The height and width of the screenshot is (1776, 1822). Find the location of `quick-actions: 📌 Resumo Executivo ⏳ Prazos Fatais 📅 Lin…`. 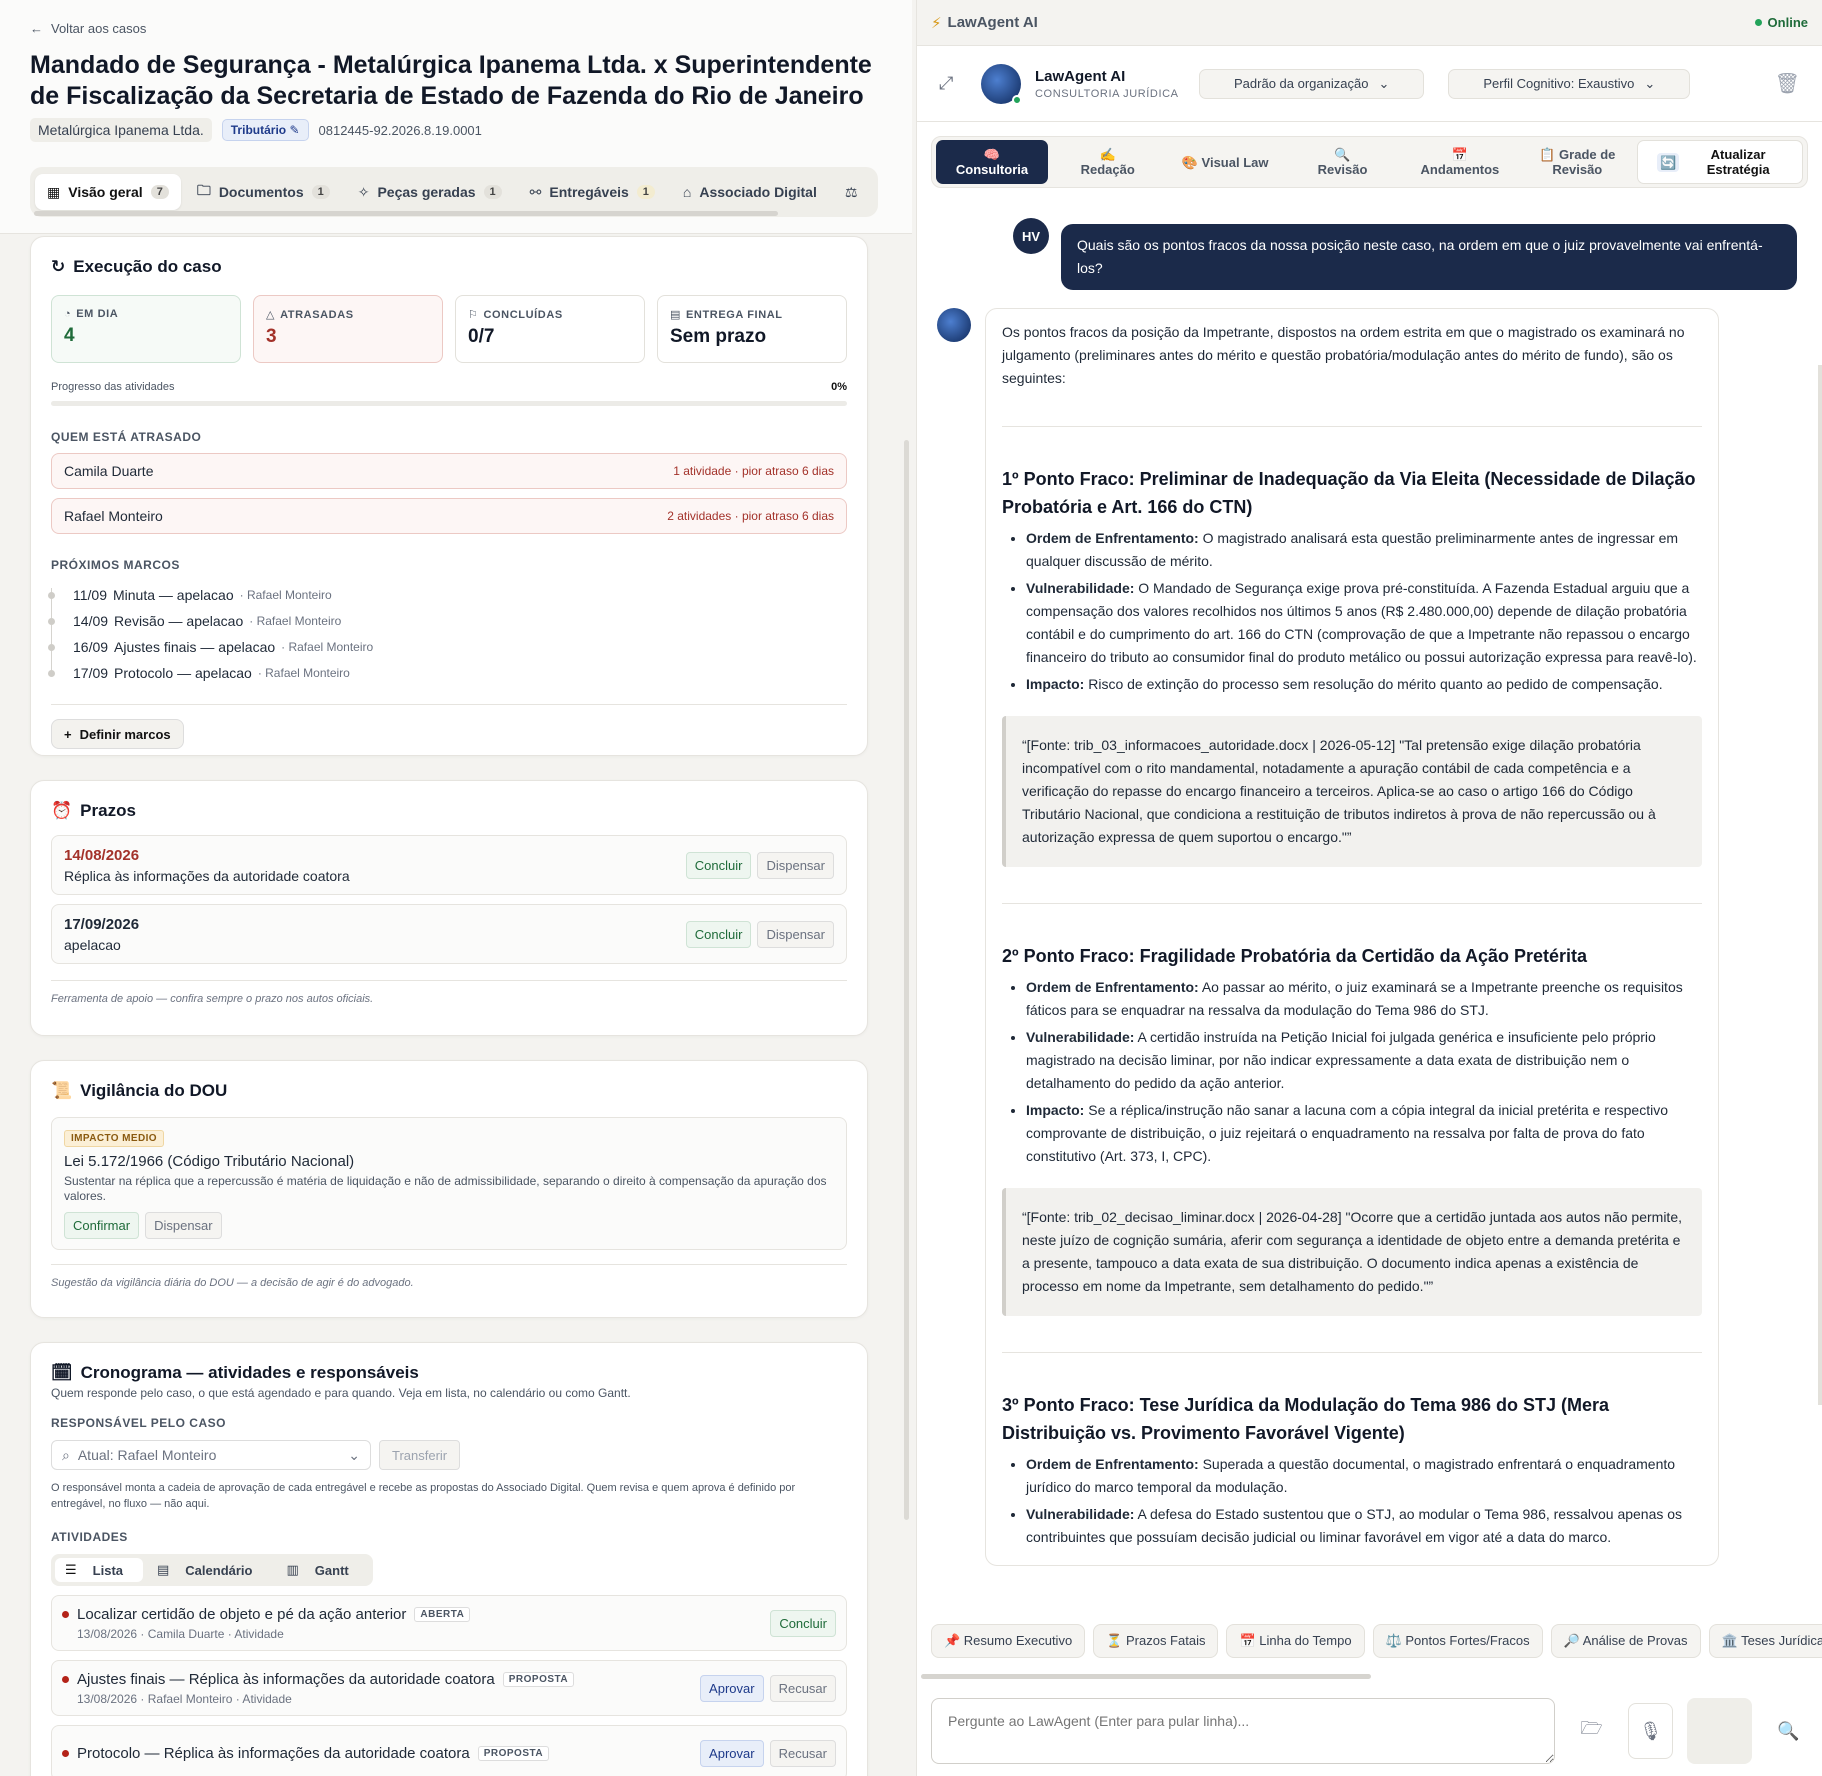

quick-actions: 📌 Resumo Executivo ⏳ Prazos Fatais 📅 Lin… is located at coordinates (1376, 1641).